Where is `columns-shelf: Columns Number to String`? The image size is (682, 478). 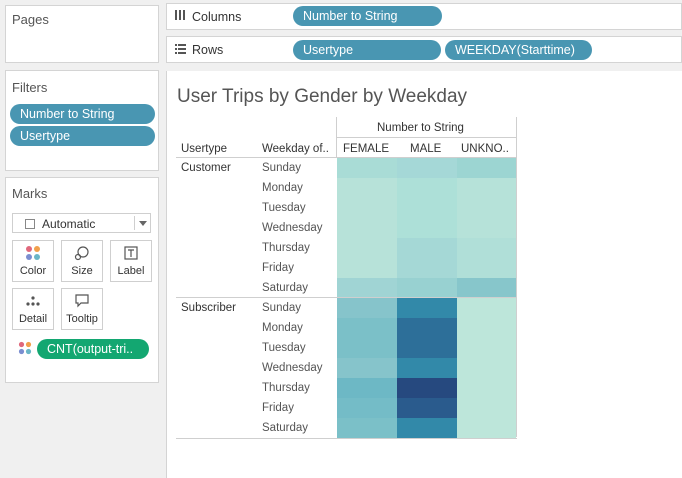
columns-shelf: Columns Number to String is located at coordinates (424, 16).